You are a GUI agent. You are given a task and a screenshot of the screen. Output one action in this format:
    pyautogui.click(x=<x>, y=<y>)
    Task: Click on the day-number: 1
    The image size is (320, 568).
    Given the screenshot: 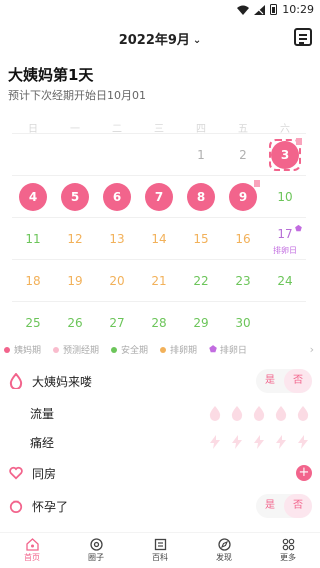 What is the action you would take?
    pyautogui.click(x=201, y=154)
    